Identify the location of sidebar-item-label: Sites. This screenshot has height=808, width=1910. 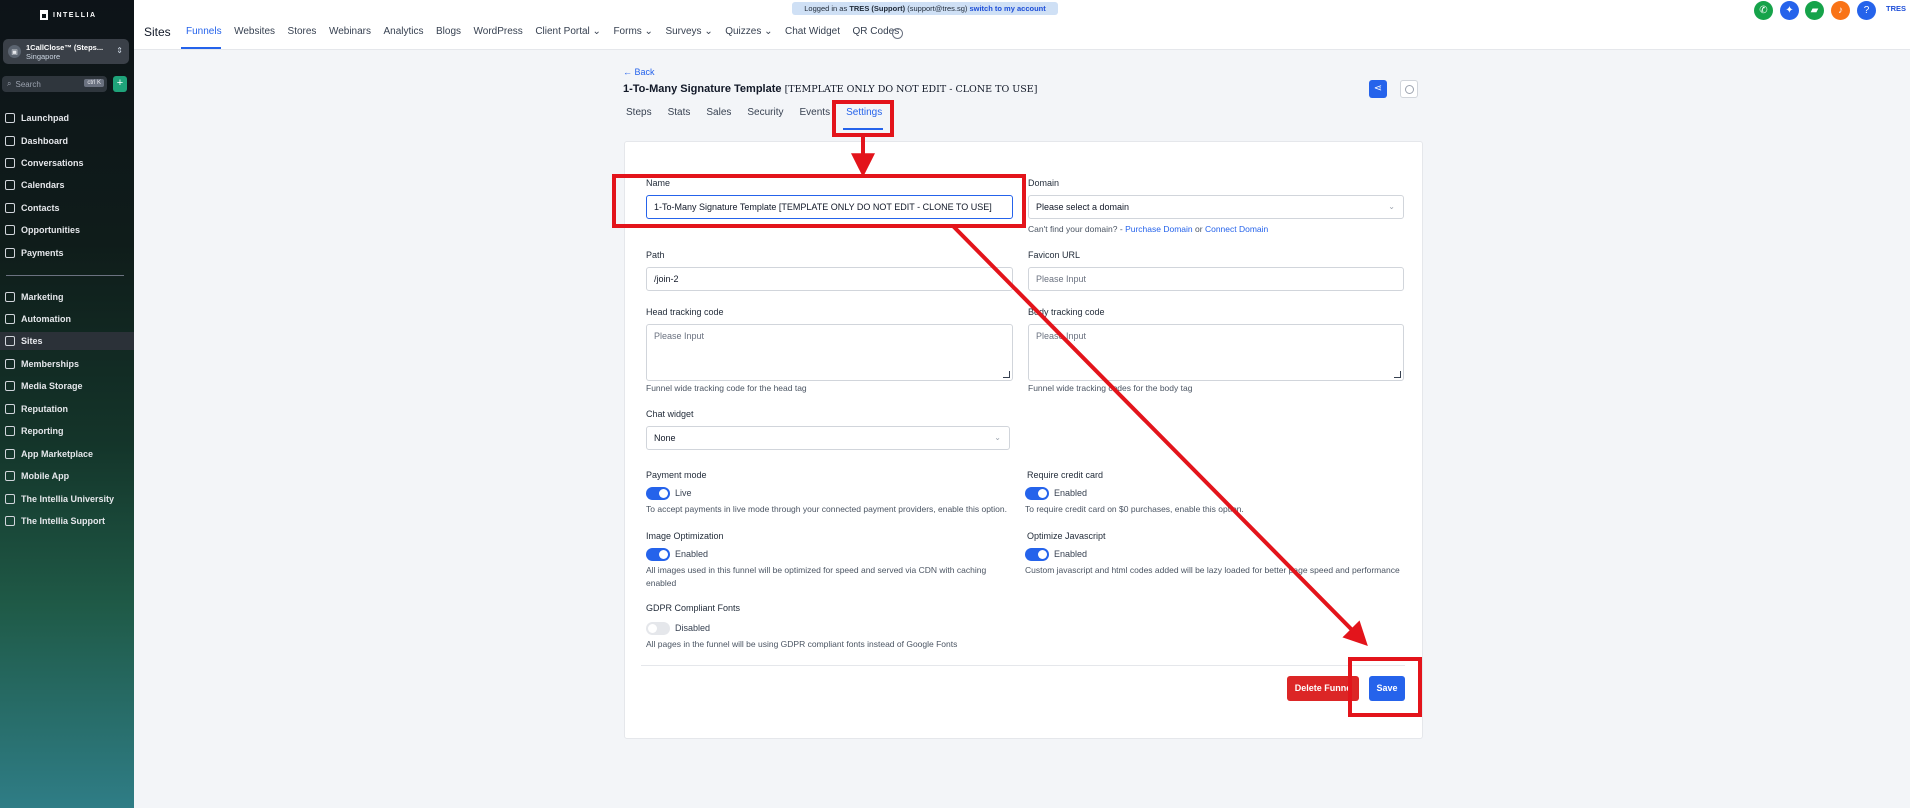
(32, 341).